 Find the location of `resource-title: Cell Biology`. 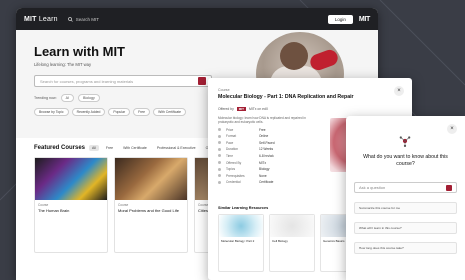

resource-title: Cell Biology is located at coordinates (280, 241).